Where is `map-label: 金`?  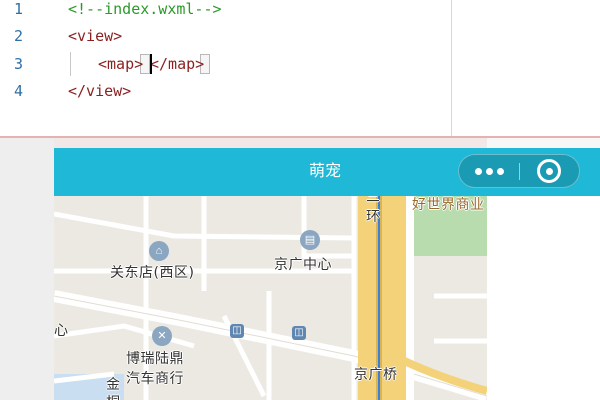 map-label: 金 is located at coordinates (113, 385).